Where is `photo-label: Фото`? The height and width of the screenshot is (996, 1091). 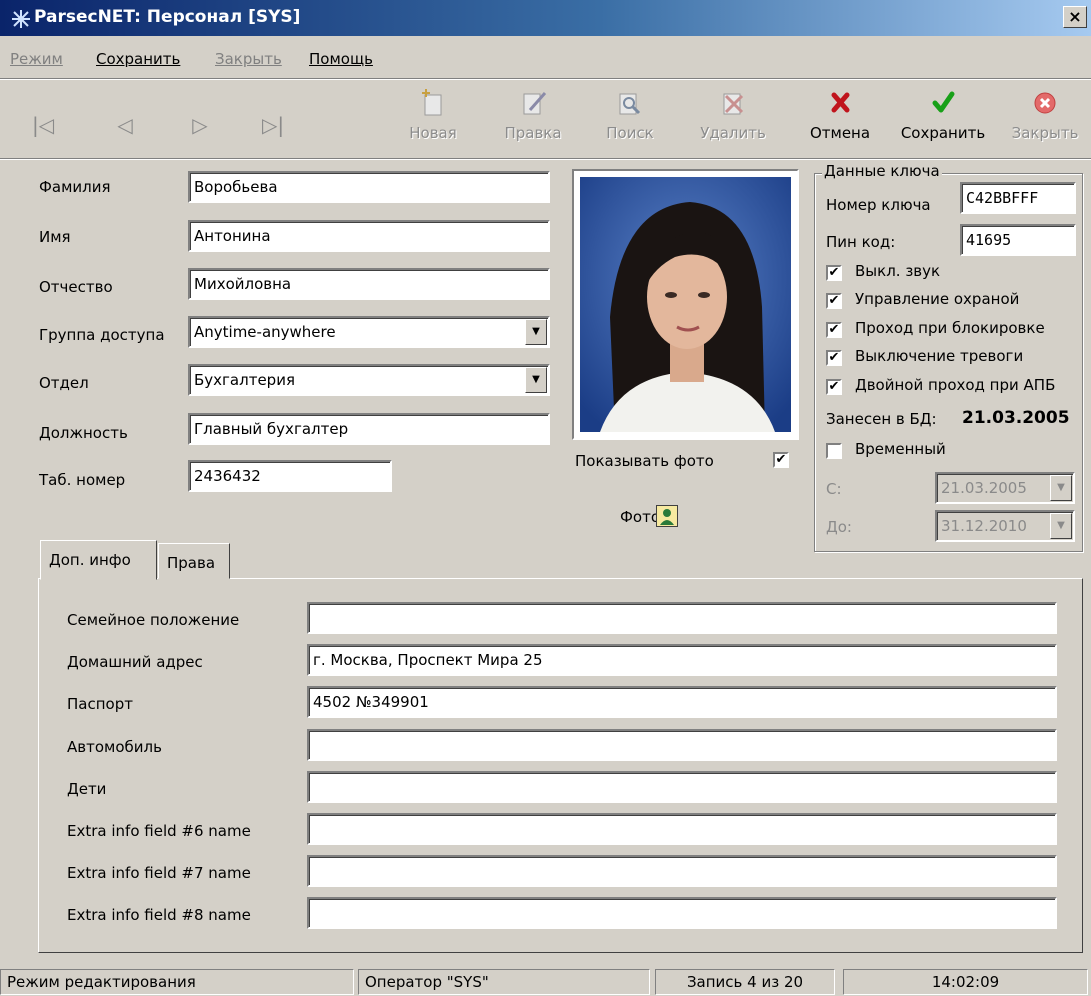 photo-label: Фото is located at coordinates (640, 517).